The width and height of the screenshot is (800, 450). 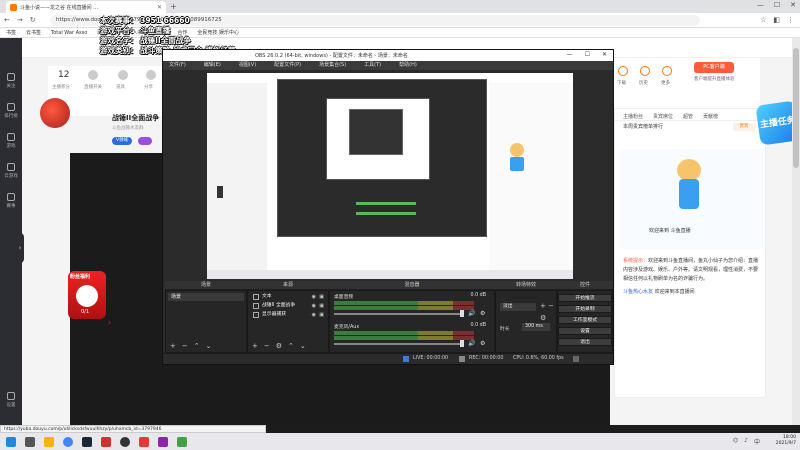 I want to click on reload-icon: ↻, so click(x=33, y=20).